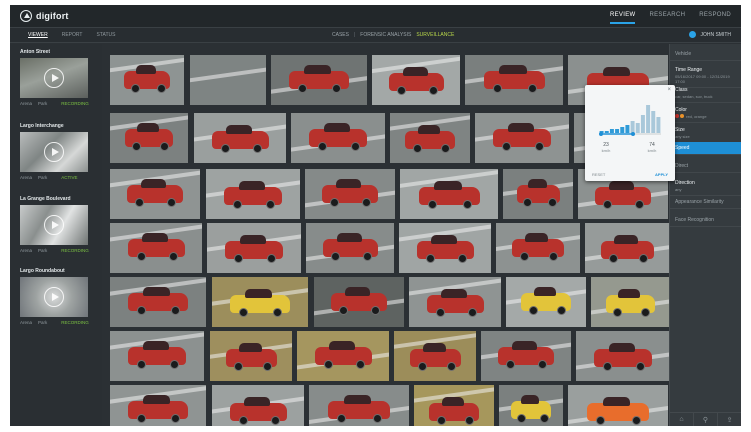 This screenshot has height=432, width=751. Describe the element at coordinates (45, 199) in the screenshot. I see `camera-title: La Grange Boulevard` at that location.